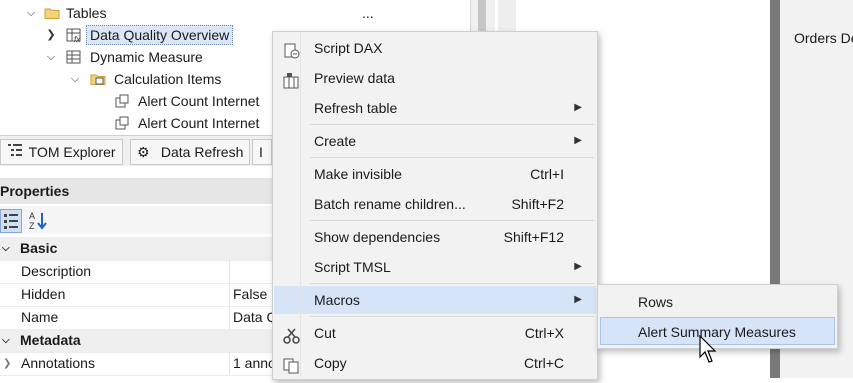  I want to click on menu-item-create: Create ▶, so click(435, 141).